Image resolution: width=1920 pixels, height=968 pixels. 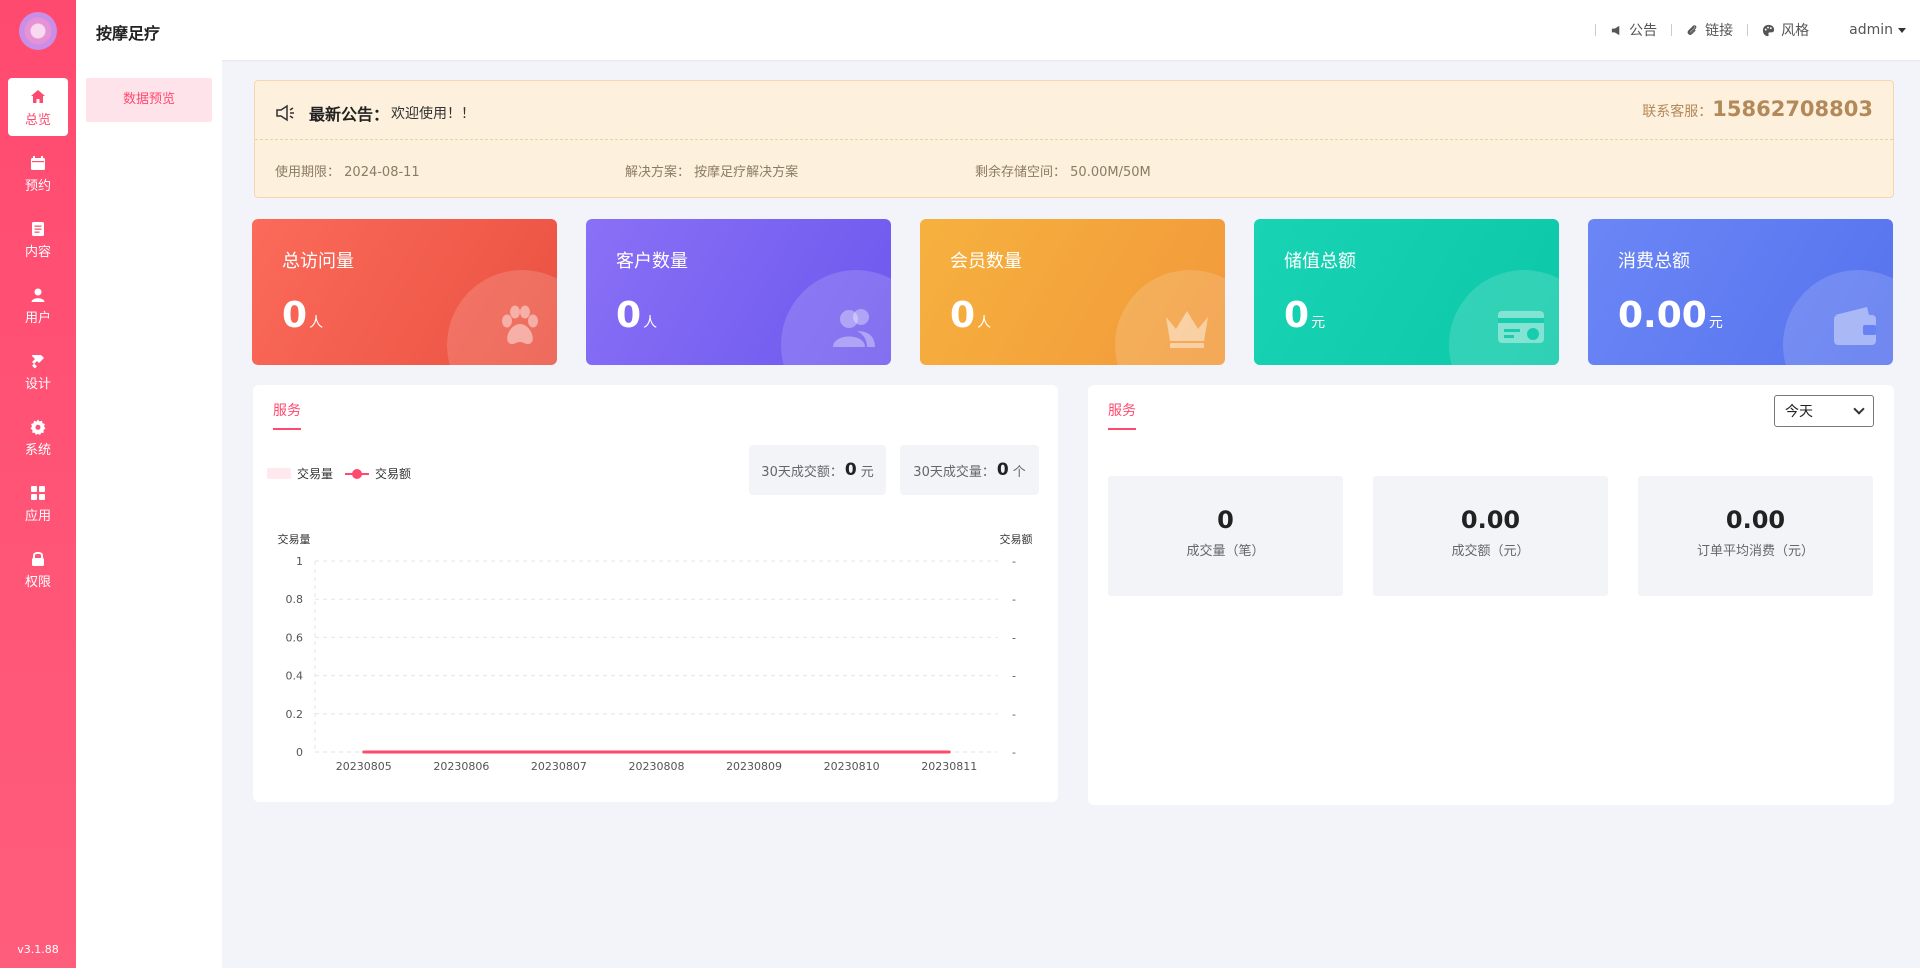 What do you see at coordinates (1824, 411) in the screenshot?
I see `date-range-select: 今天` at bounding box center [1824, 411].